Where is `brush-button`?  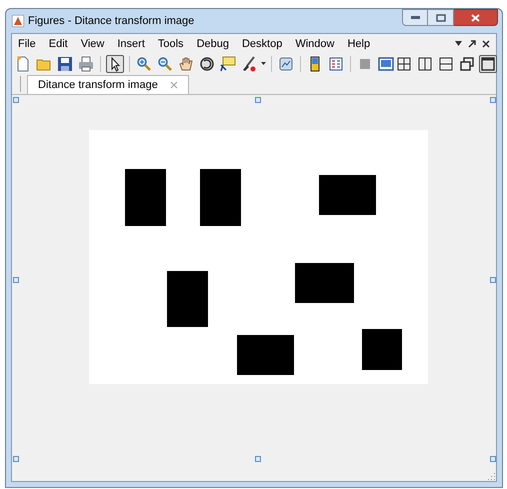
brush-button is located at coordinates (249, 64).